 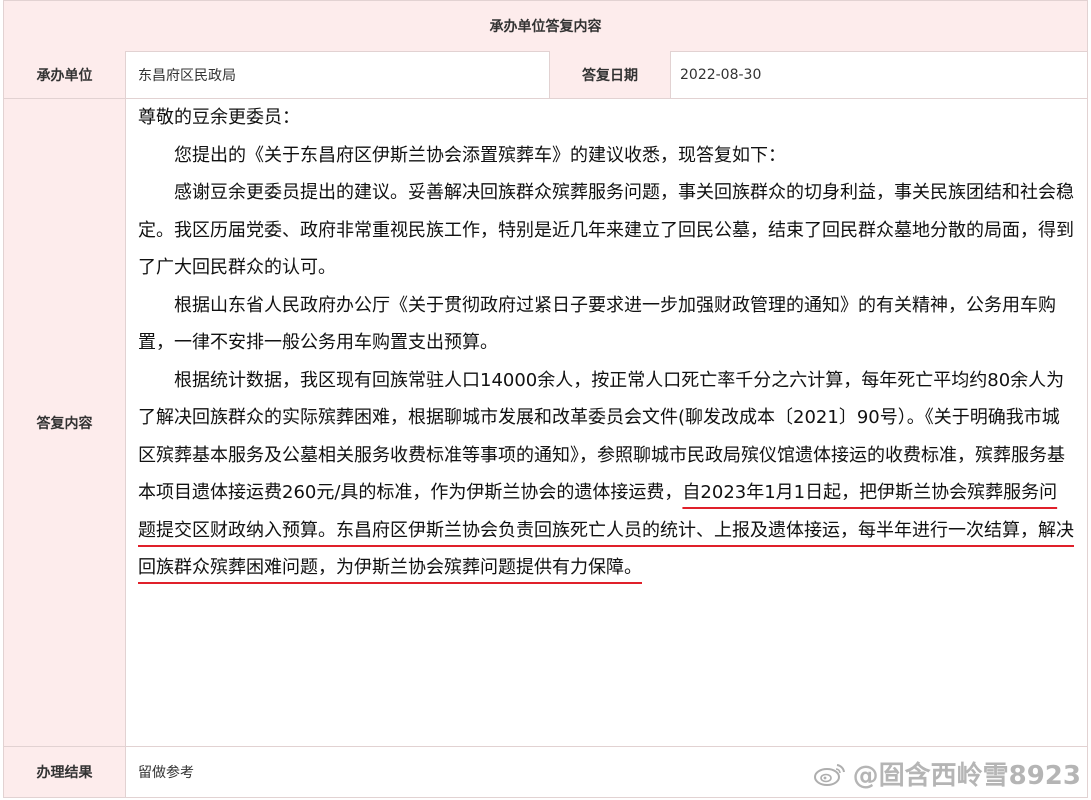 I want to click on reply-paragraph-1: 您提出的《关于东昌府区伊斯兰协会添置殡葬车》的建议收悉，现答复如下：, so click(x=480, y=155).